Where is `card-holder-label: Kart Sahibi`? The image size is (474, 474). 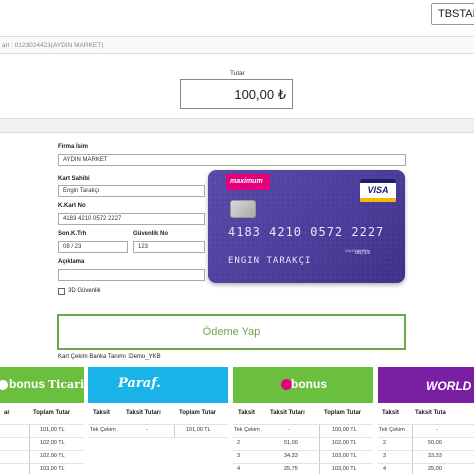
card-holder-label: Kart Sahibi is located at coordinates (74, 179).